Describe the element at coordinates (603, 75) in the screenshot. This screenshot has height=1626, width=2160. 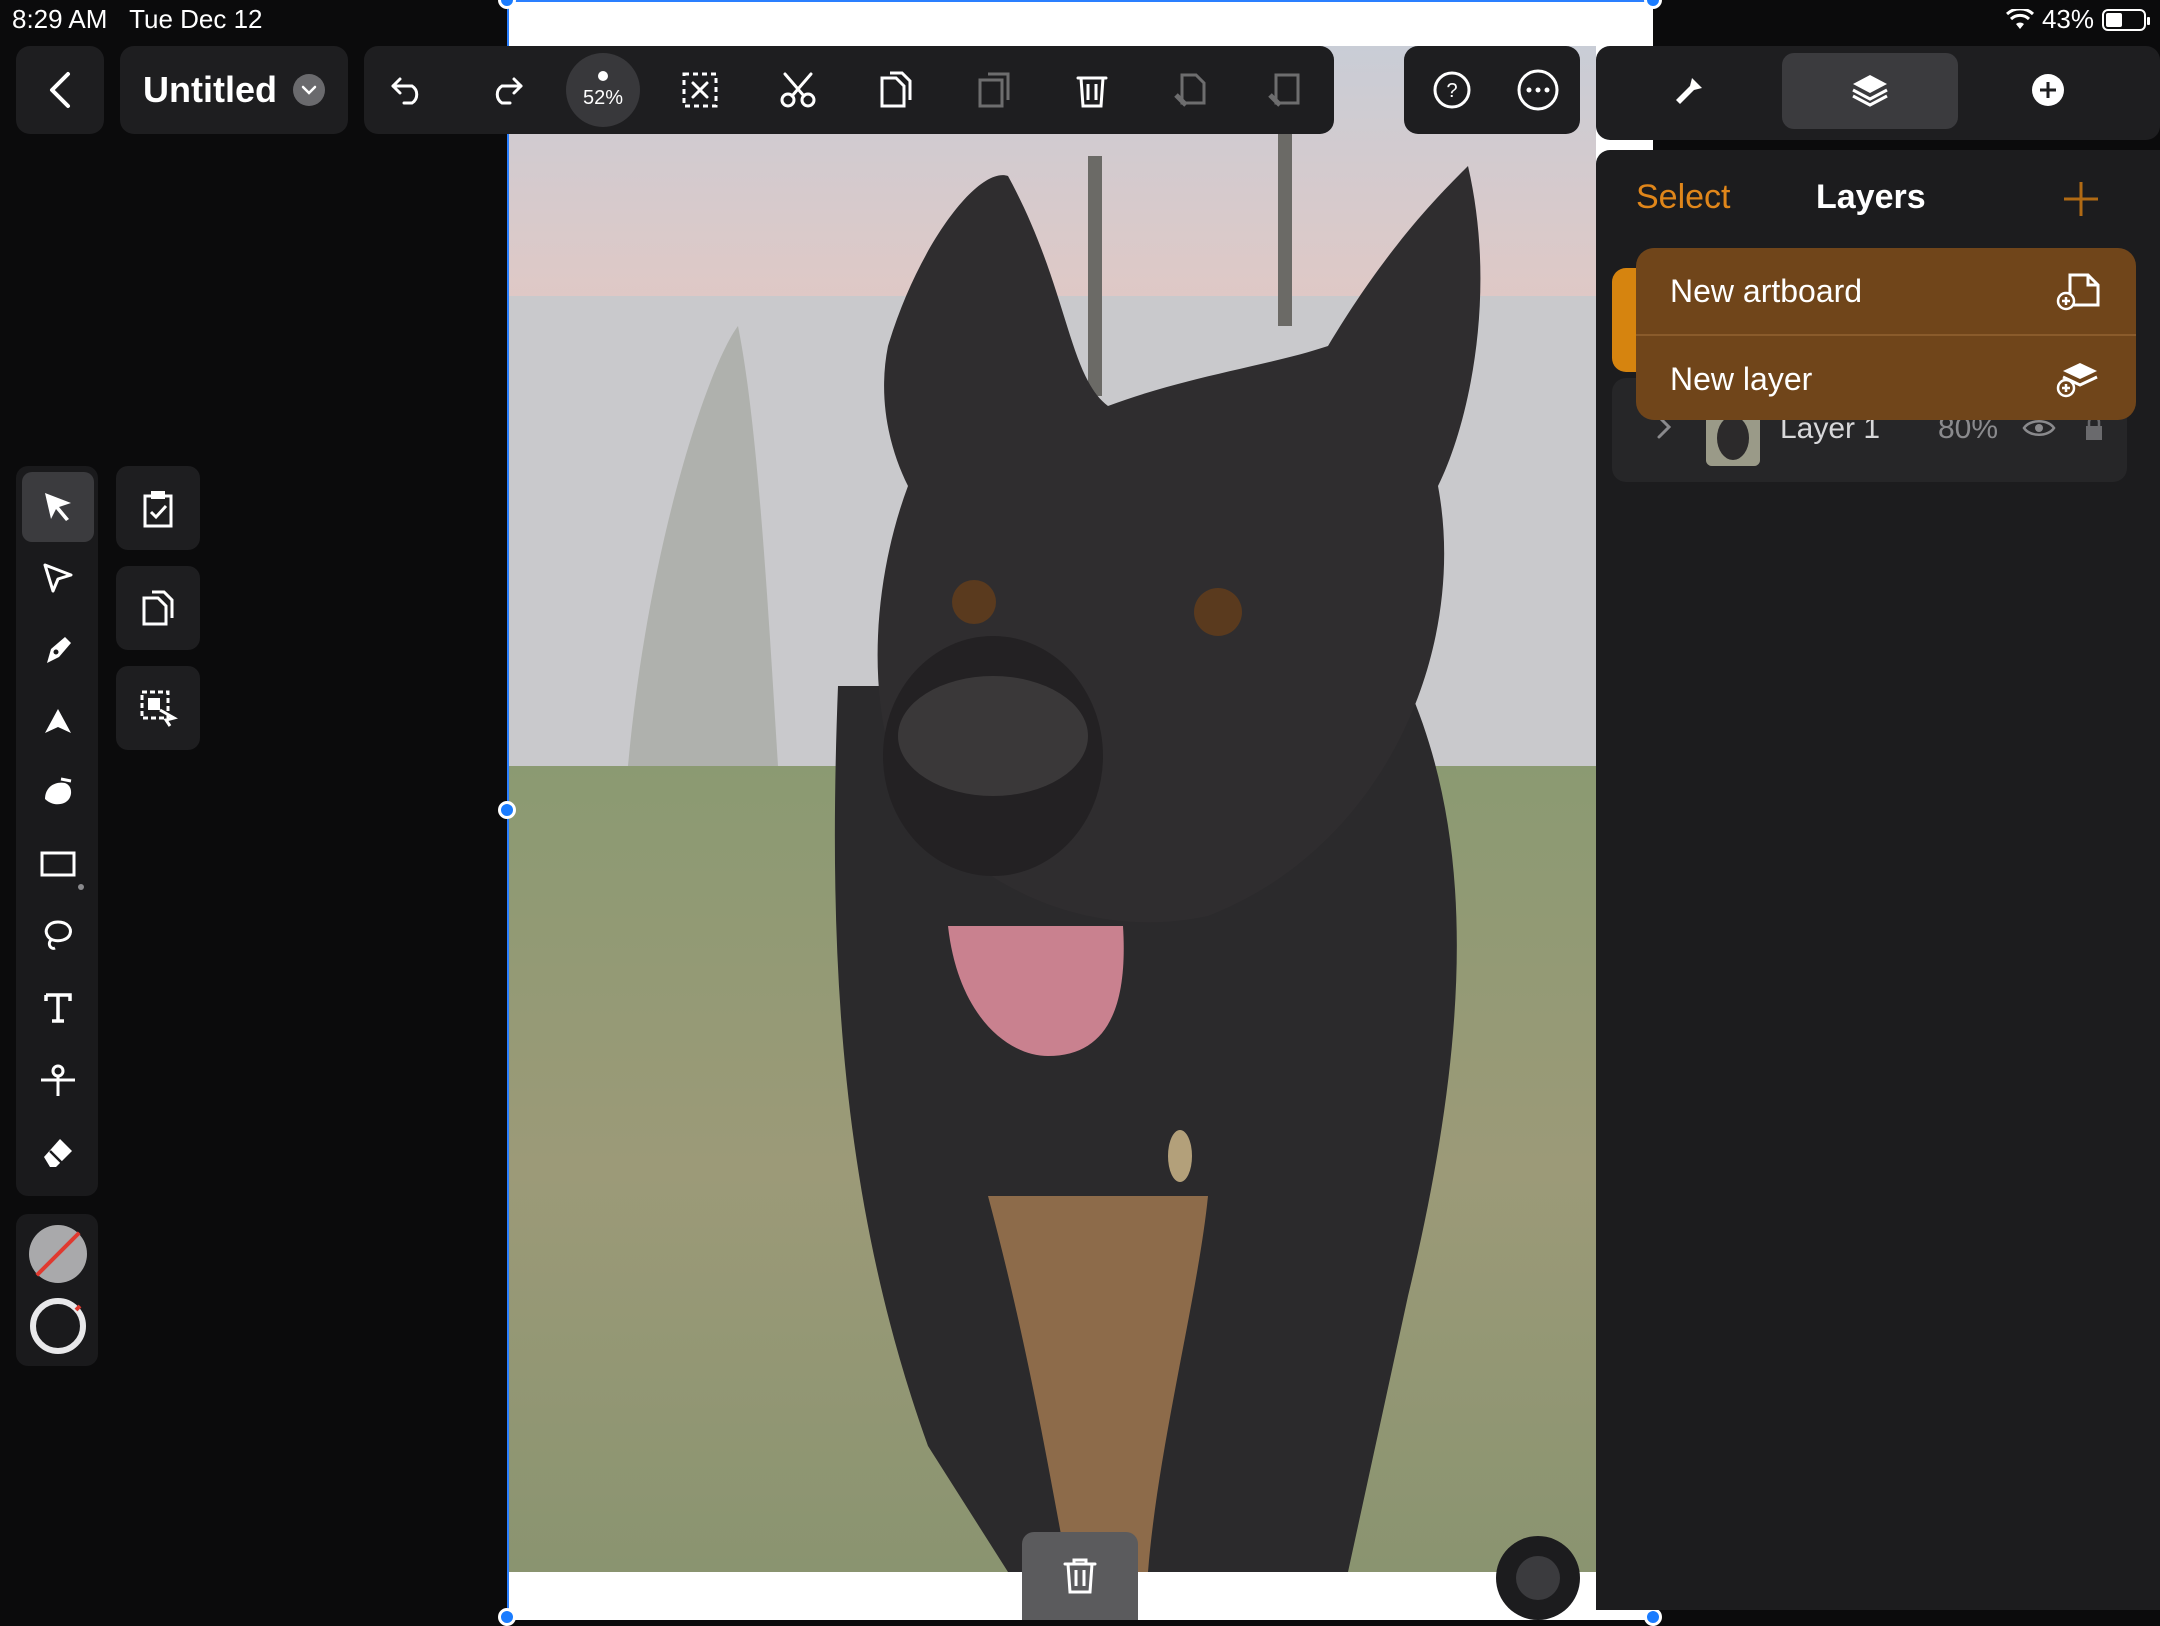
I see `zoom-dot` at that location.